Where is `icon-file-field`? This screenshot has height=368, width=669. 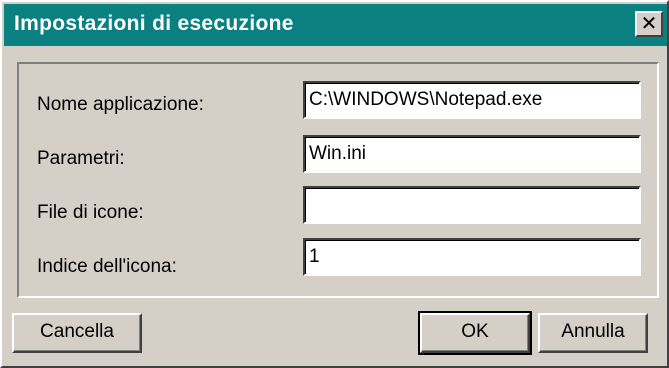 icon-file-field is located at coordinates (472, 205).